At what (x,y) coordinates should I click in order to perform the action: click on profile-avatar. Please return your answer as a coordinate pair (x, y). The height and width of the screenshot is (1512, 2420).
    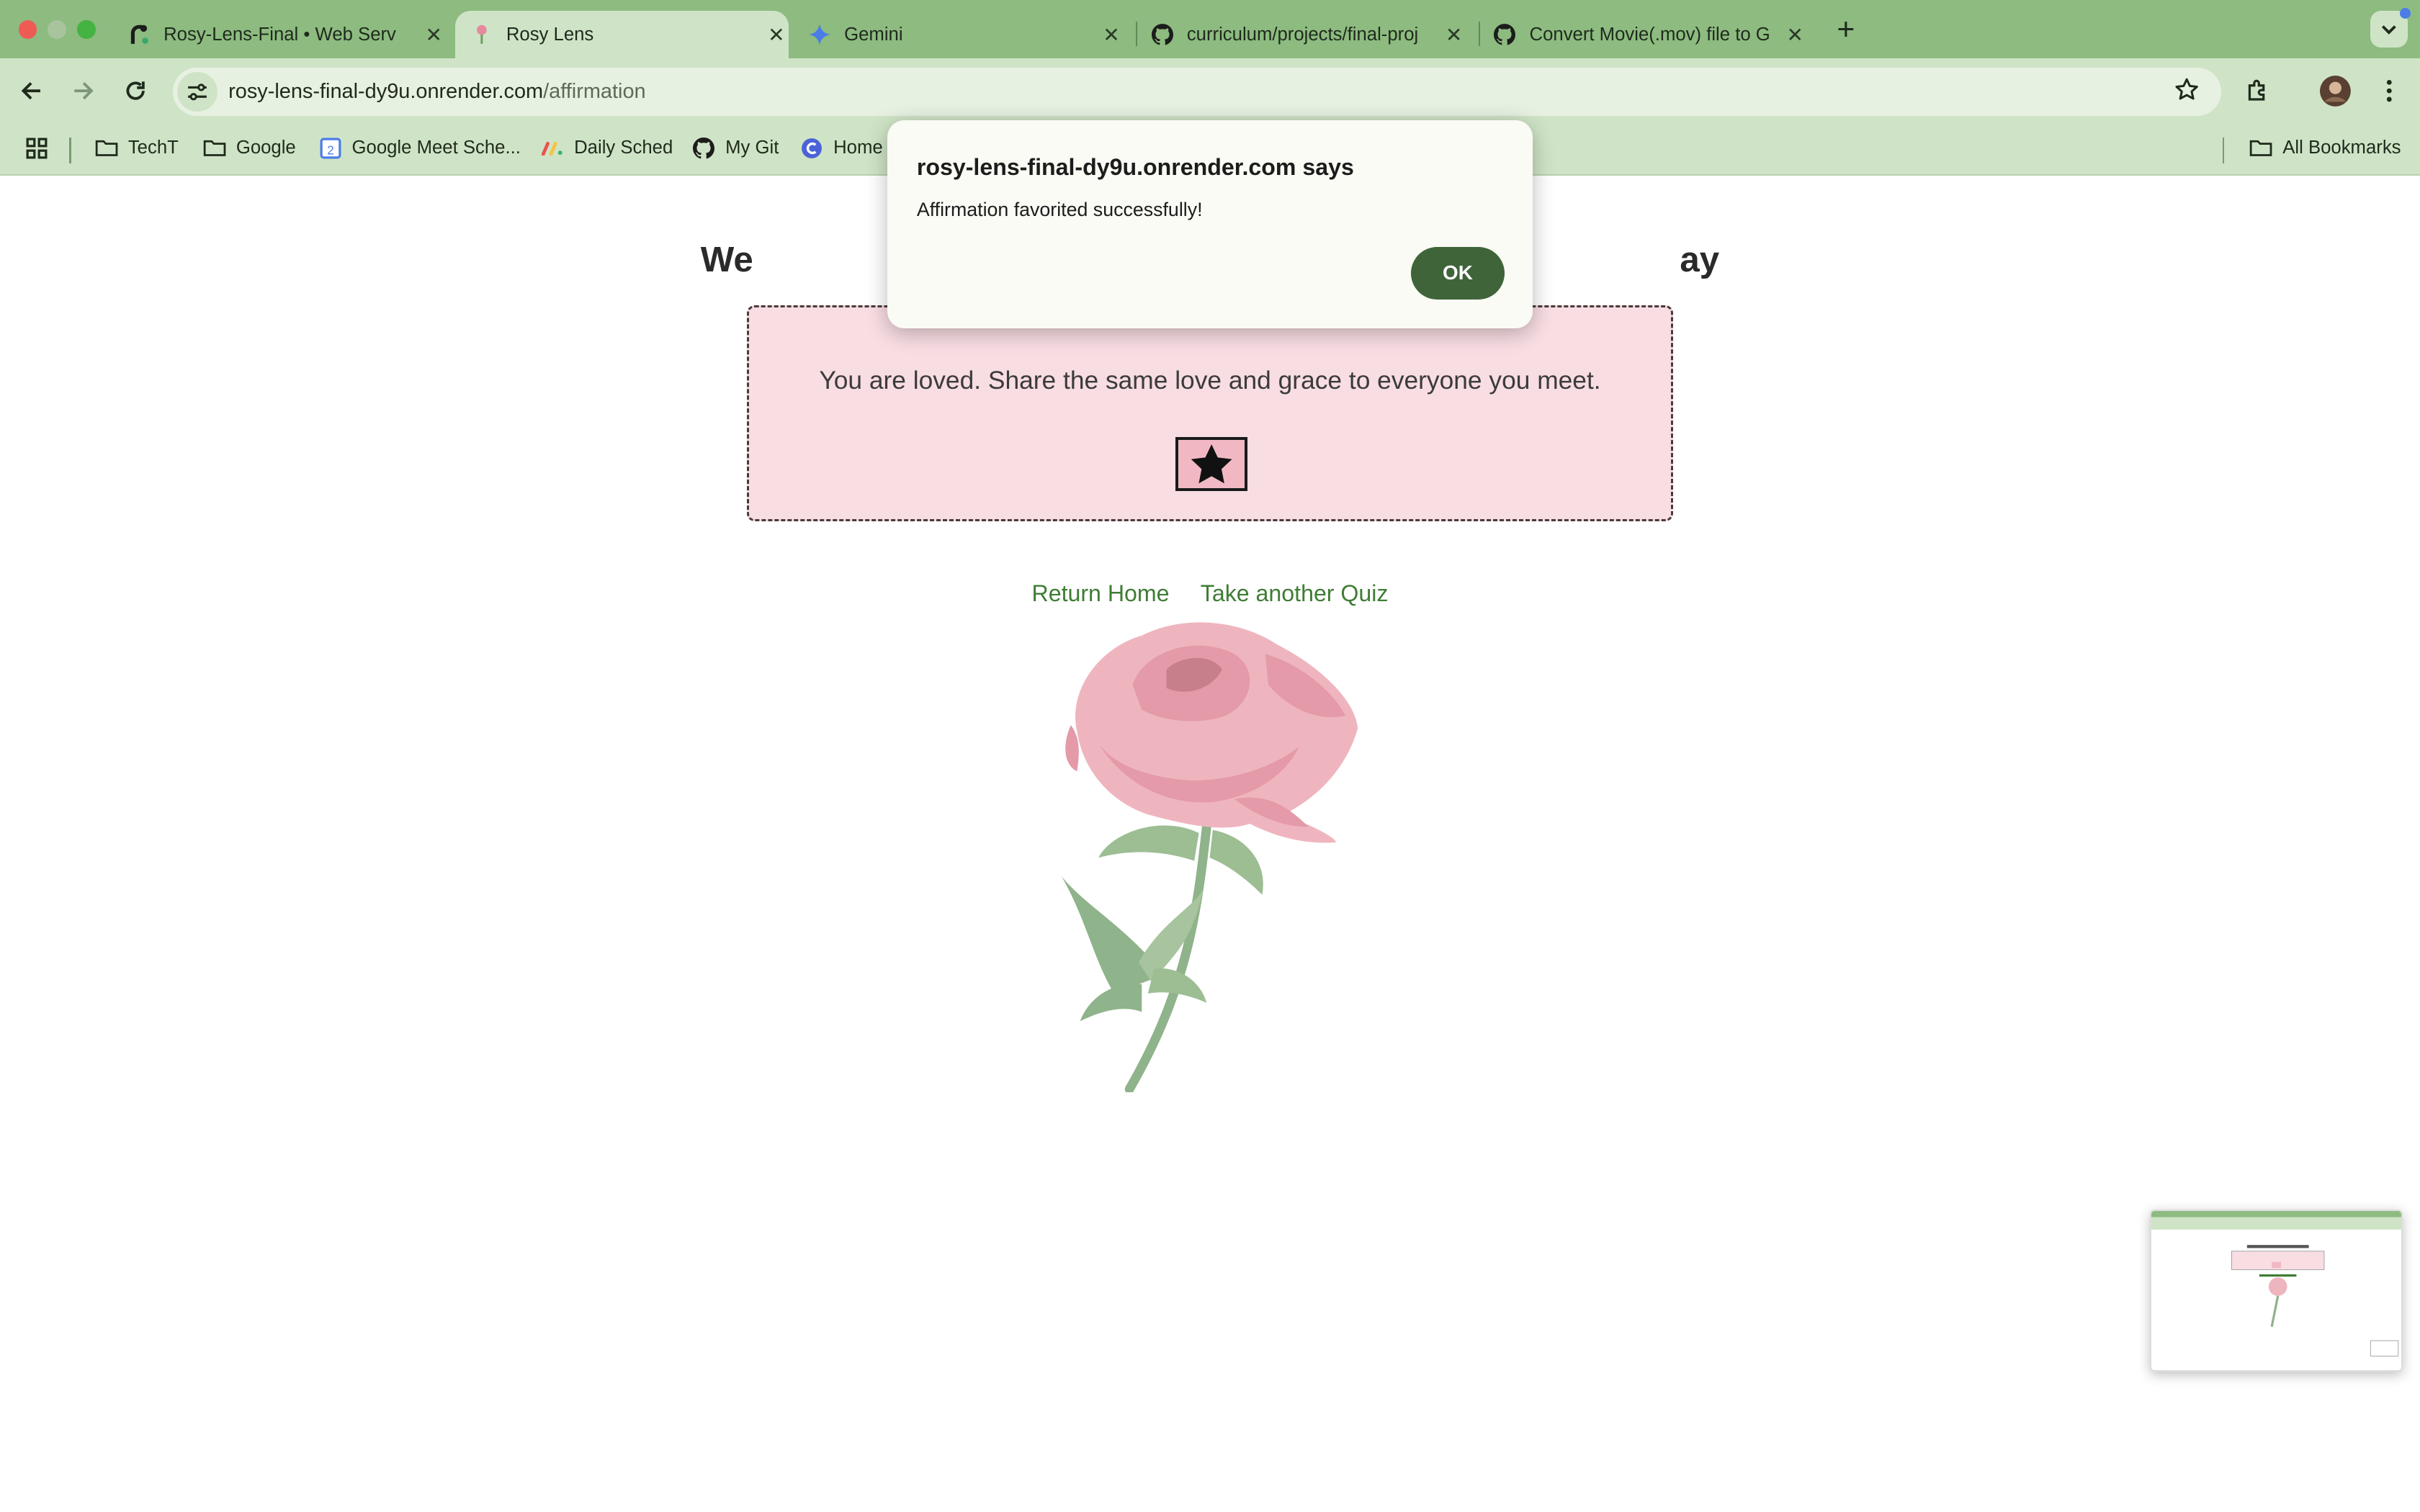
    Looking at the image, I should click on (2335, 91).